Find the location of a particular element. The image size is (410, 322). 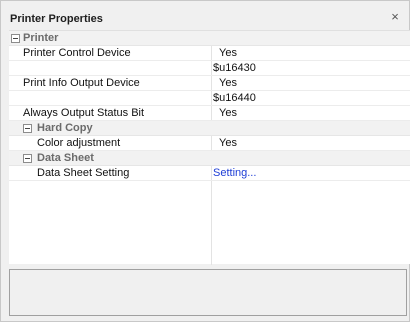

property-row-print-info-output-device-address: $u16440 is located at coordinates (209, 98).